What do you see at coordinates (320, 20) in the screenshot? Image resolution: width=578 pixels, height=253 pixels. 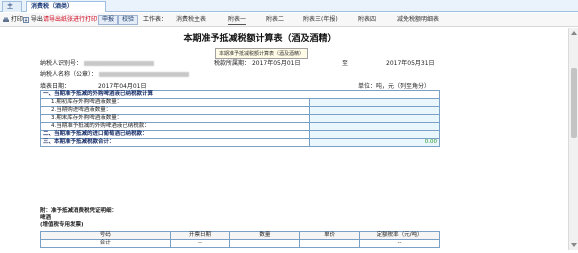 I see `sheet-appendix-3: 附表三(年报)` at bounding box center [320, 20].